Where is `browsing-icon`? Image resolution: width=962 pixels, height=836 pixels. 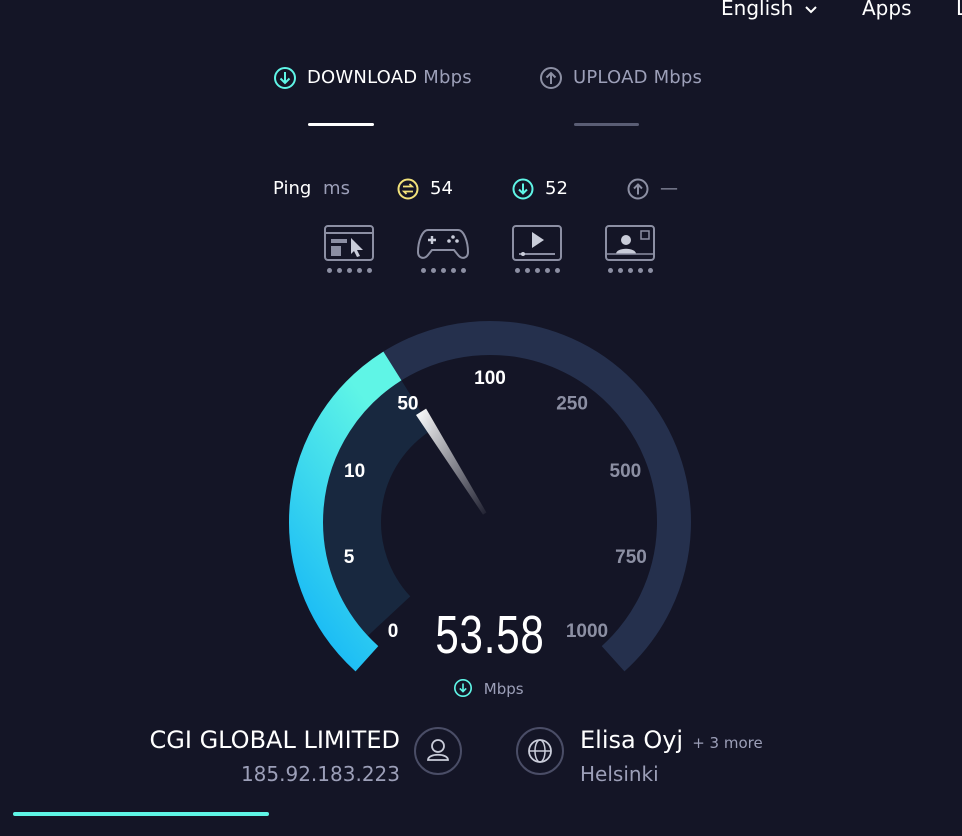
browsing-icon is located at coordinates (349, 243).